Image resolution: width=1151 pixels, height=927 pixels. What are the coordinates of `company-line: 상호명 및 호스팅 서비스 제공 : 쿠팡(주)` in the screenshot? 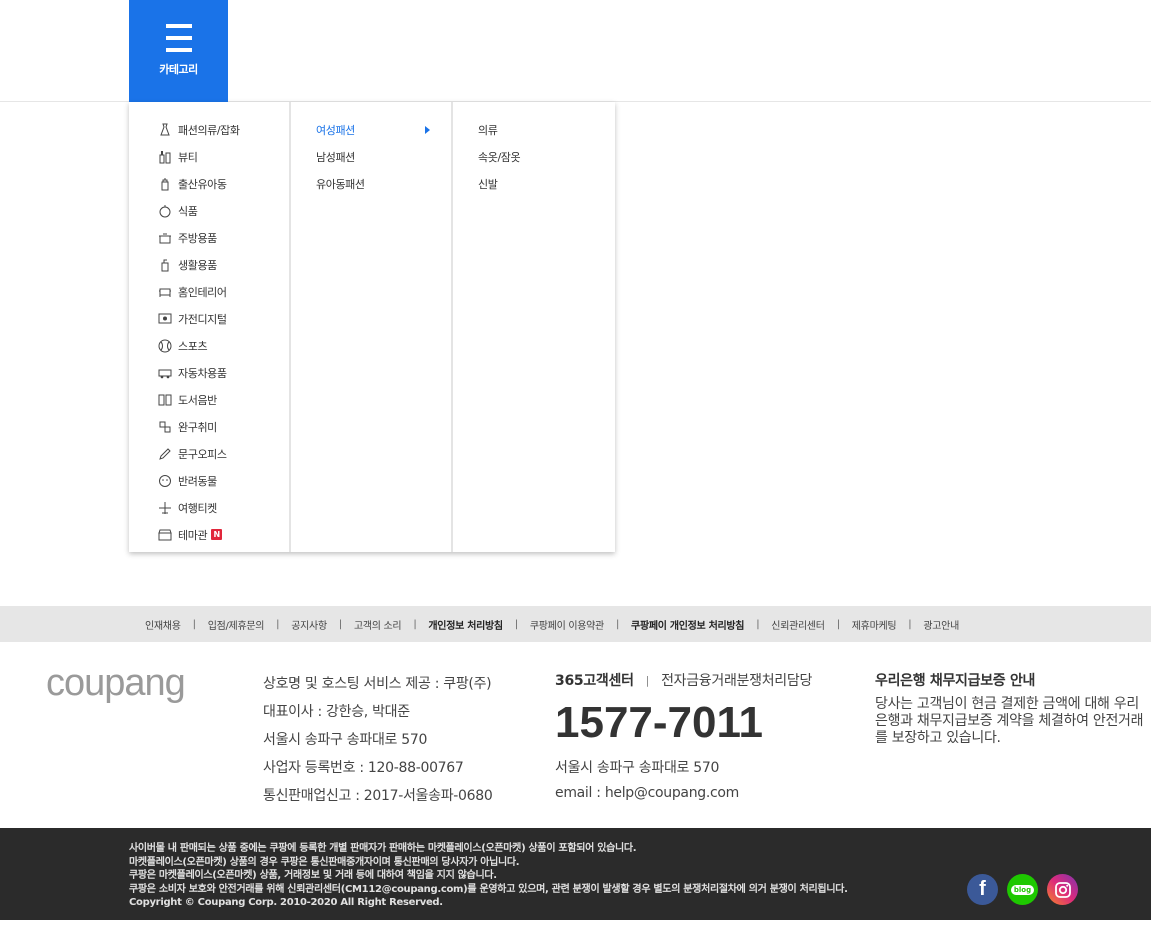 It's located at (377, 684).